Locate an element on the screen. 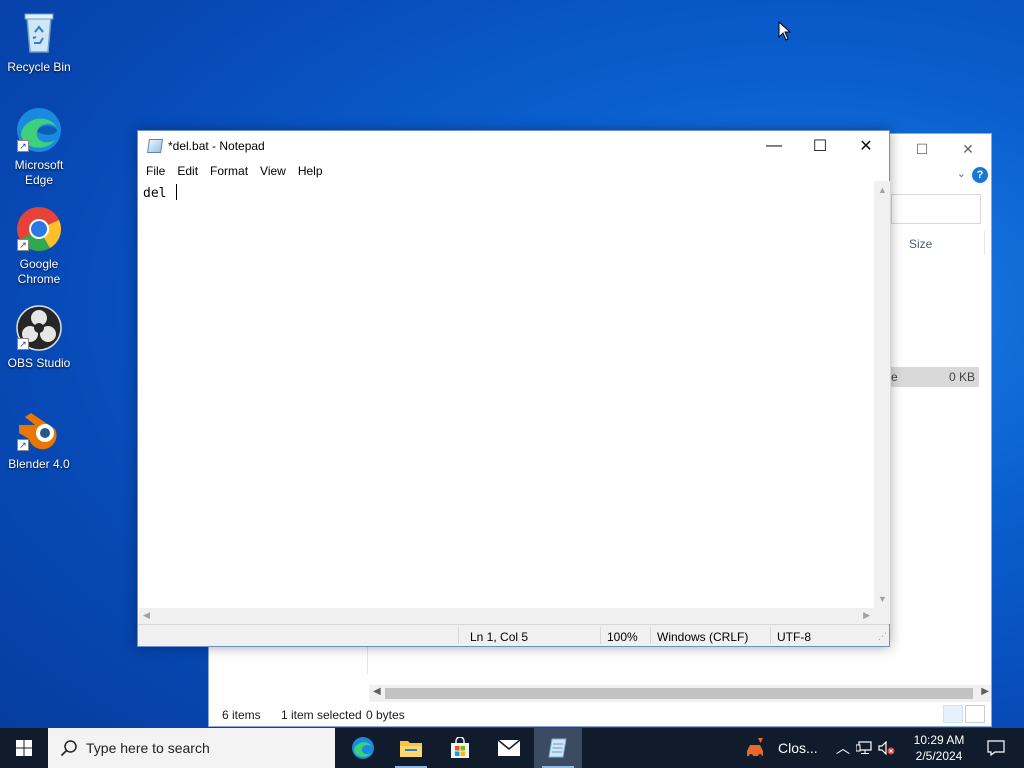 The height and width of the screenshot is (768, 1024). desktop-icon-blender: ↗ Blender 4.0 is located at coordinates (39, 438).